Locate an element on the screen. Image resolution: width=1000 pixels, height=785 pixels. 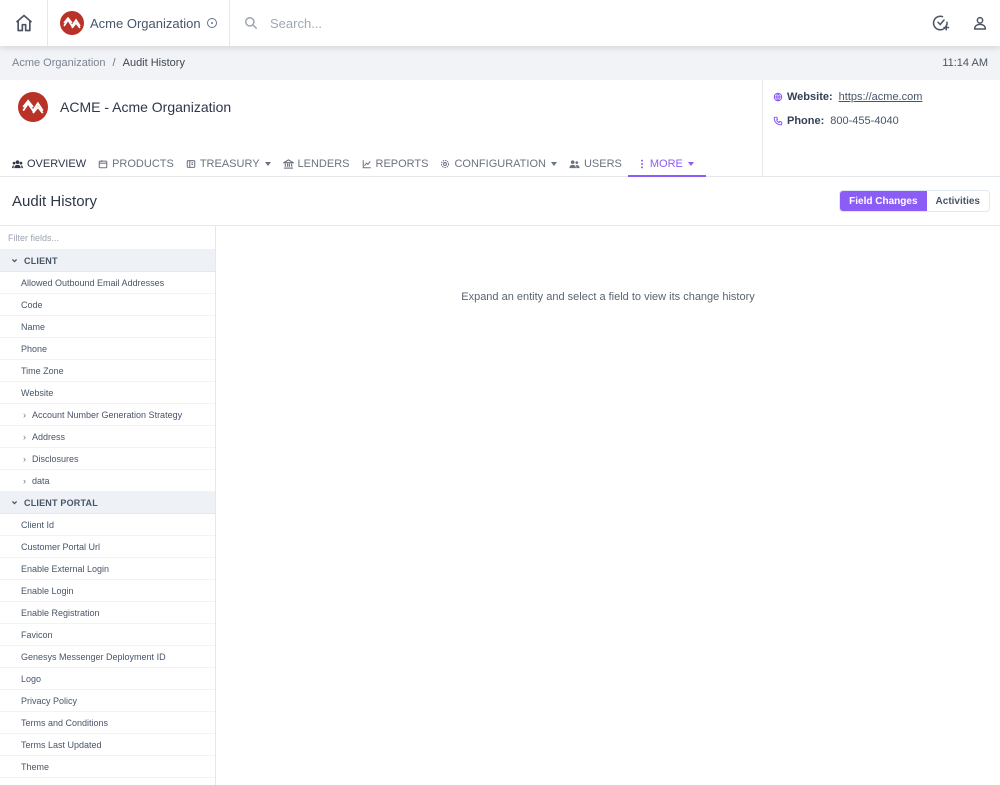
tab-lenders: LENDERS is located at coordinates (316, 165).